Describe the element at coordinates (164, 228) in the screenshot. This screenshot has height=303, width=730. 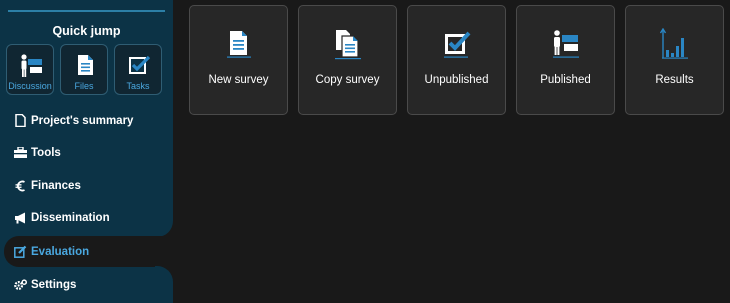
I see `active-item-curve-top` at that location.